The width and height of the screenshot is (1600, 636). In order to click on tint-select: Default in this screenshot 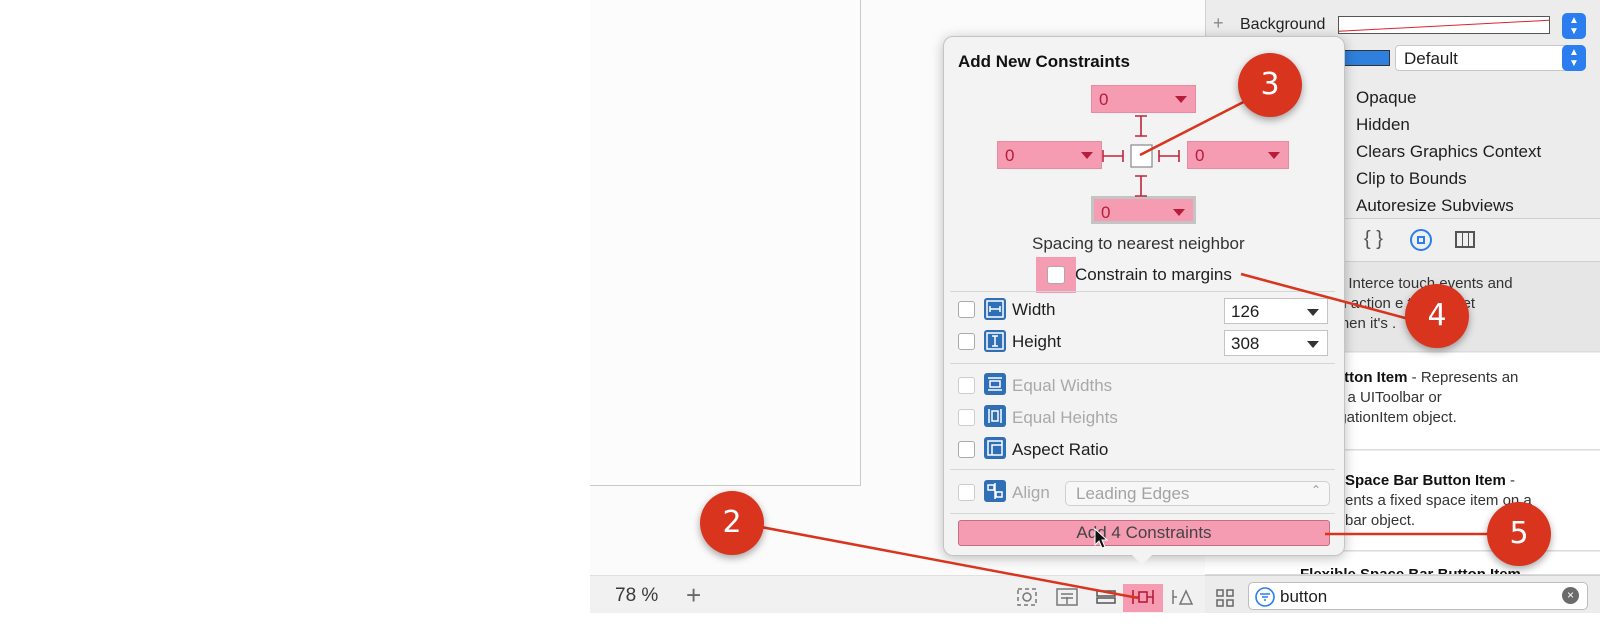, I will do `click(1490, 58)`.